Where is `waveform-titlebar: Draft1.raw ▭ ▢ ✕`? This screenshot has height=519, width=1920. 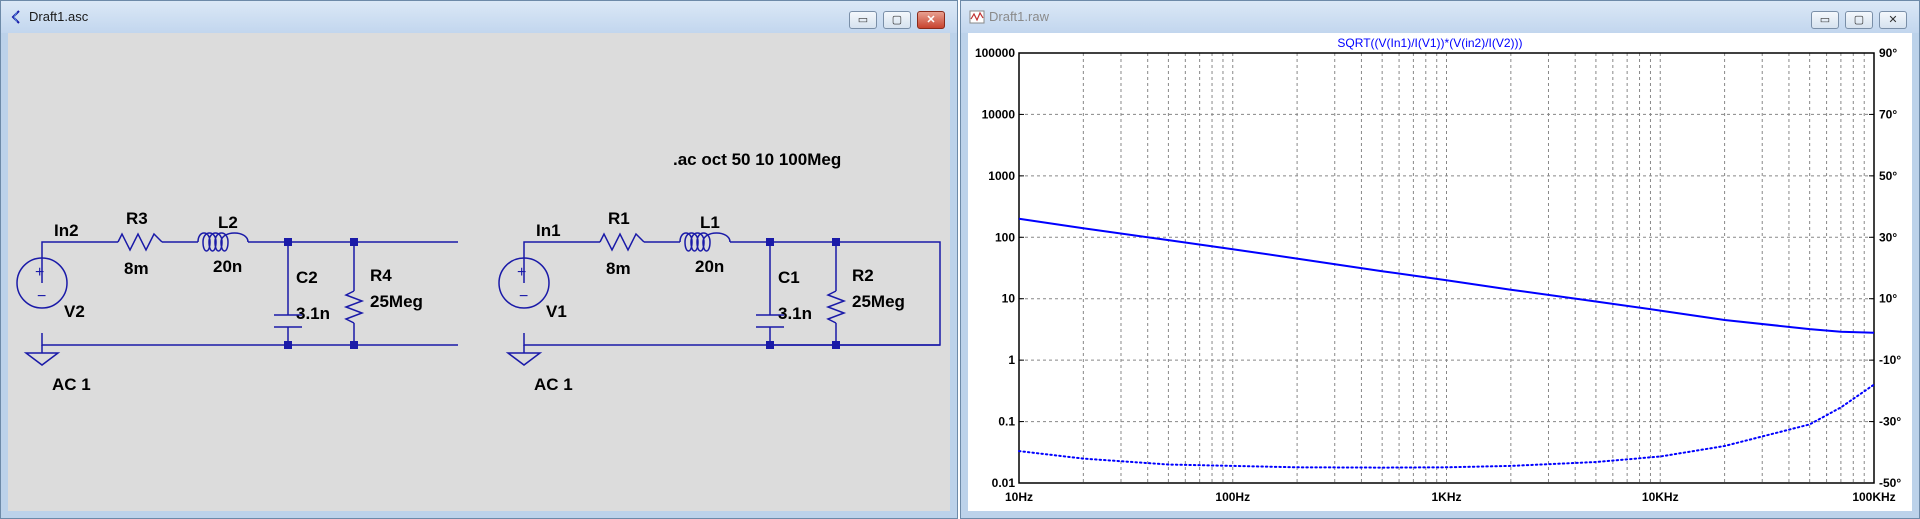
waveform-titlebar: Draft1.raw ▭ ▢ ✕ is located at coordinates (1440, 17).